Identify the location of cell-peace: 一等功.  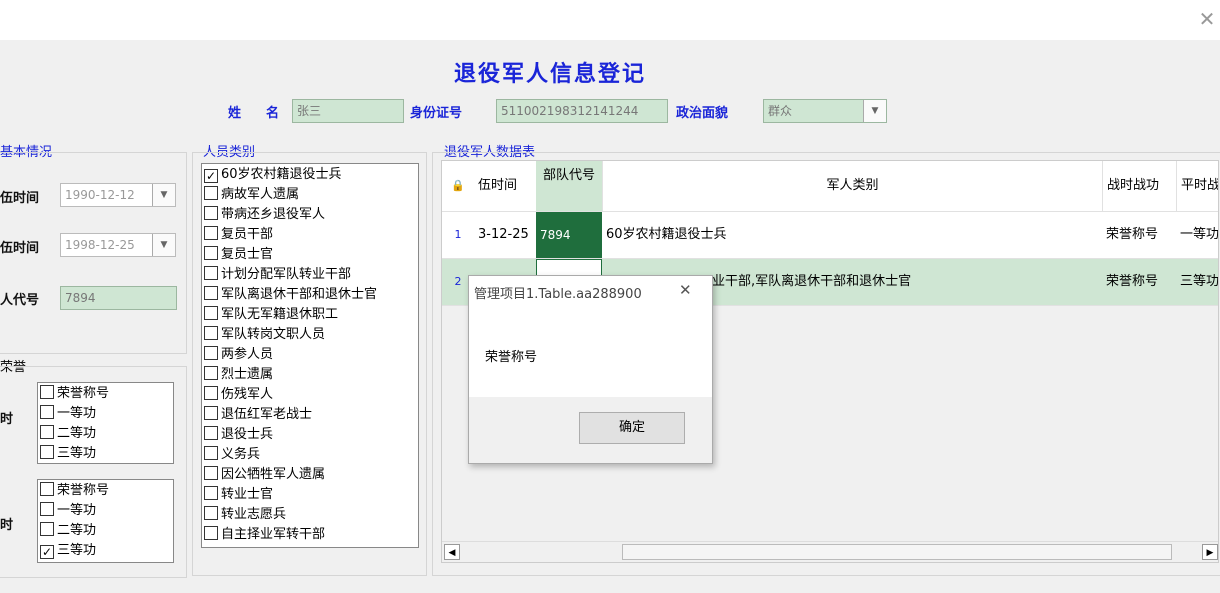
(1197, 235).